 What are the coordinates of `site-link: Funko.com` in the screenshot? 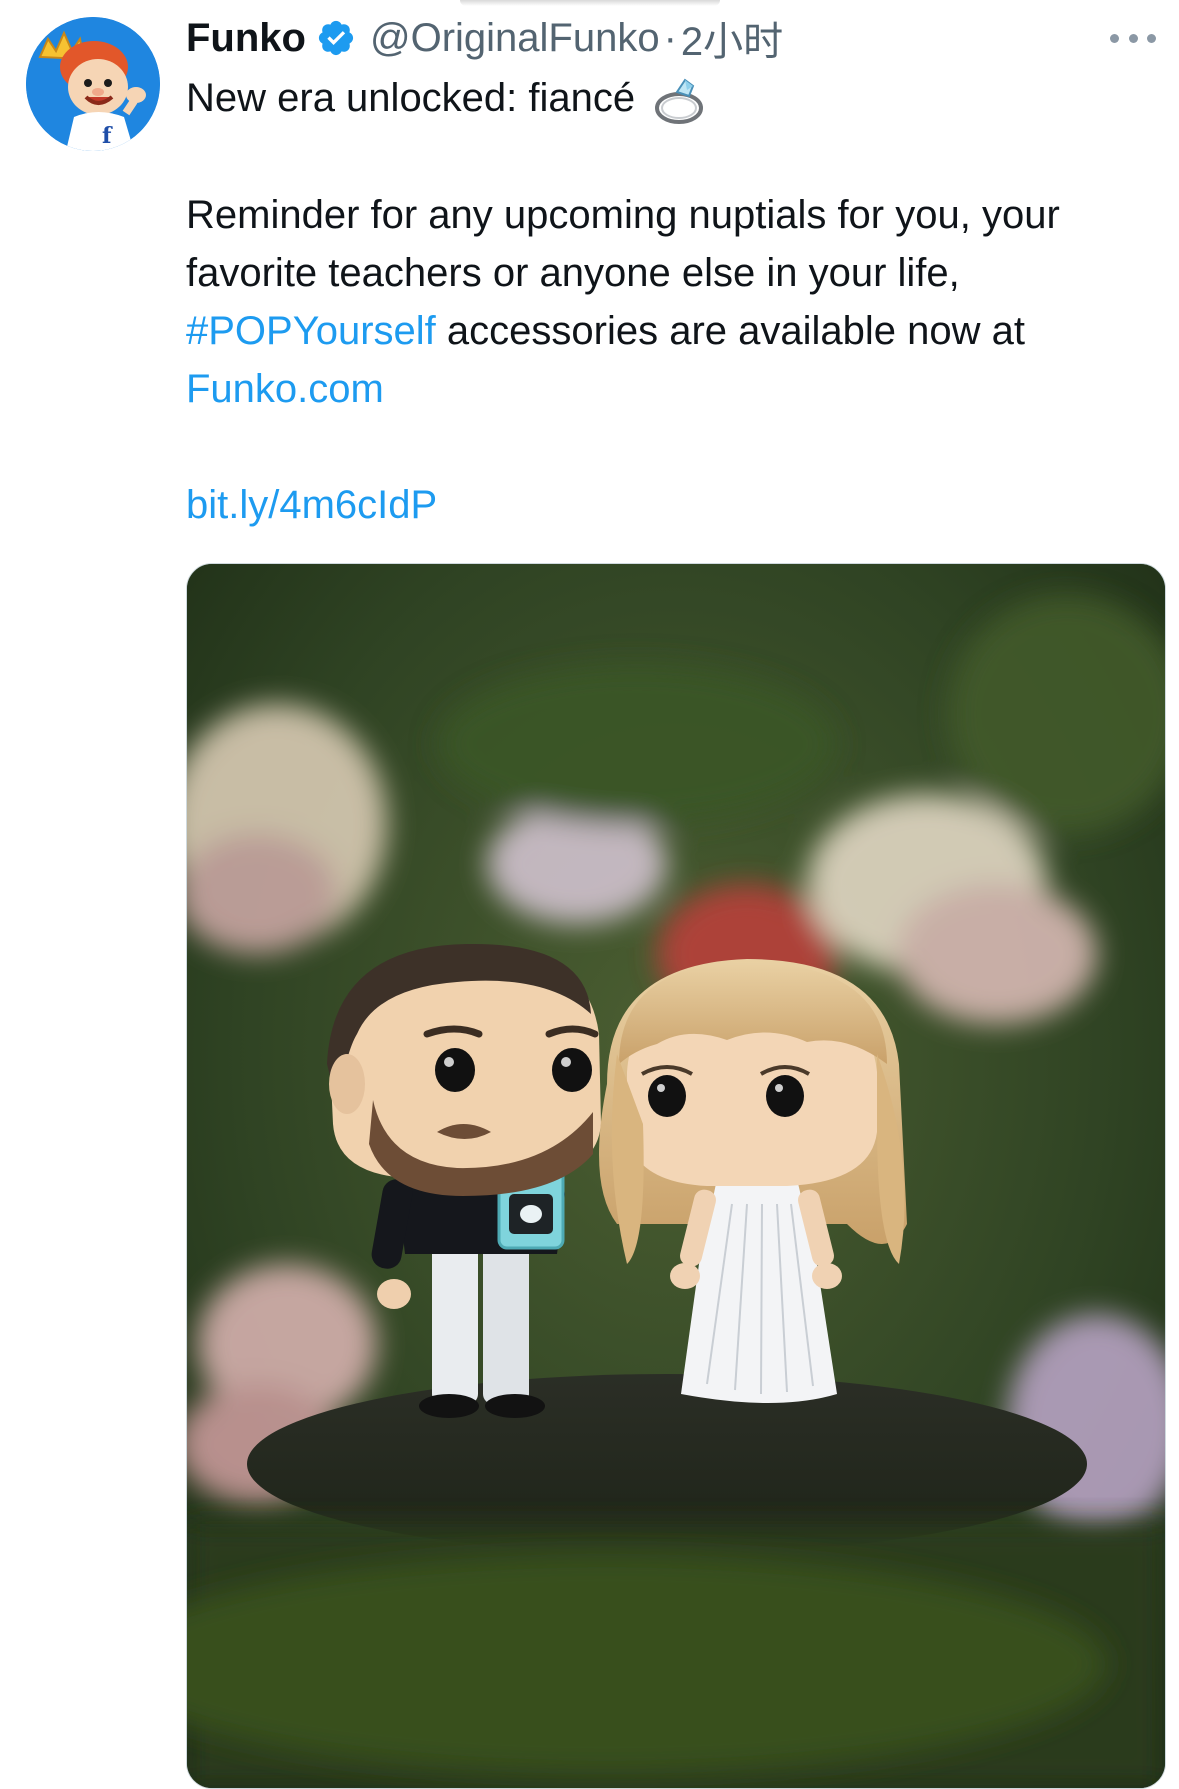 It's located at (285, 389).